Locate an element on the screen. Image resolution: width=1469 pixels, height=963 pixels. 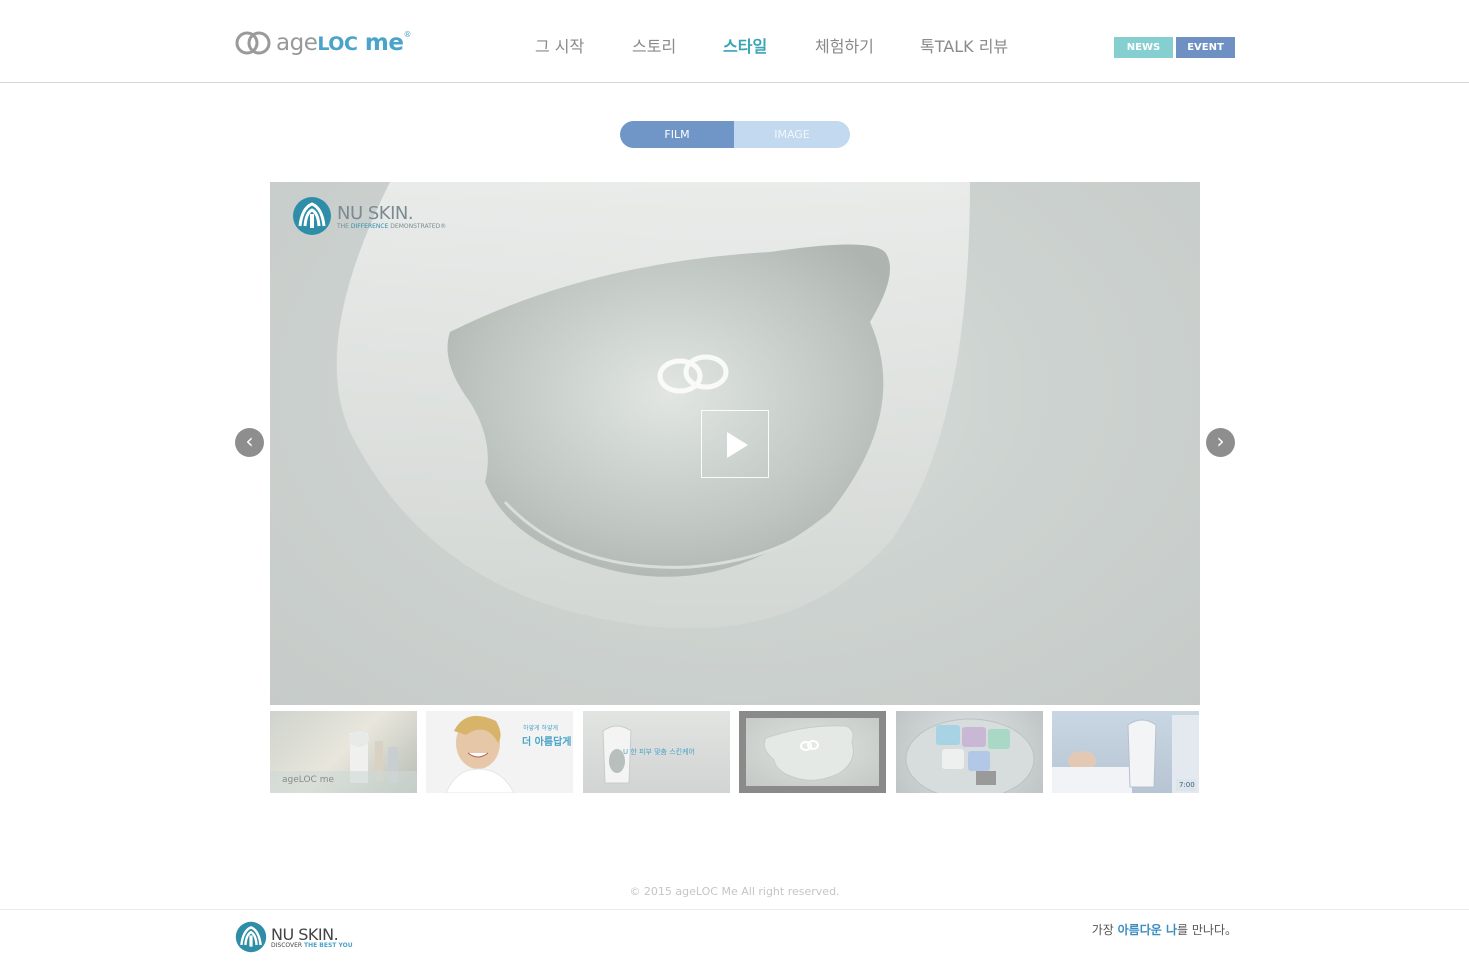
media-tabs: FILM IMAGE is located at coordinates (735, 134).